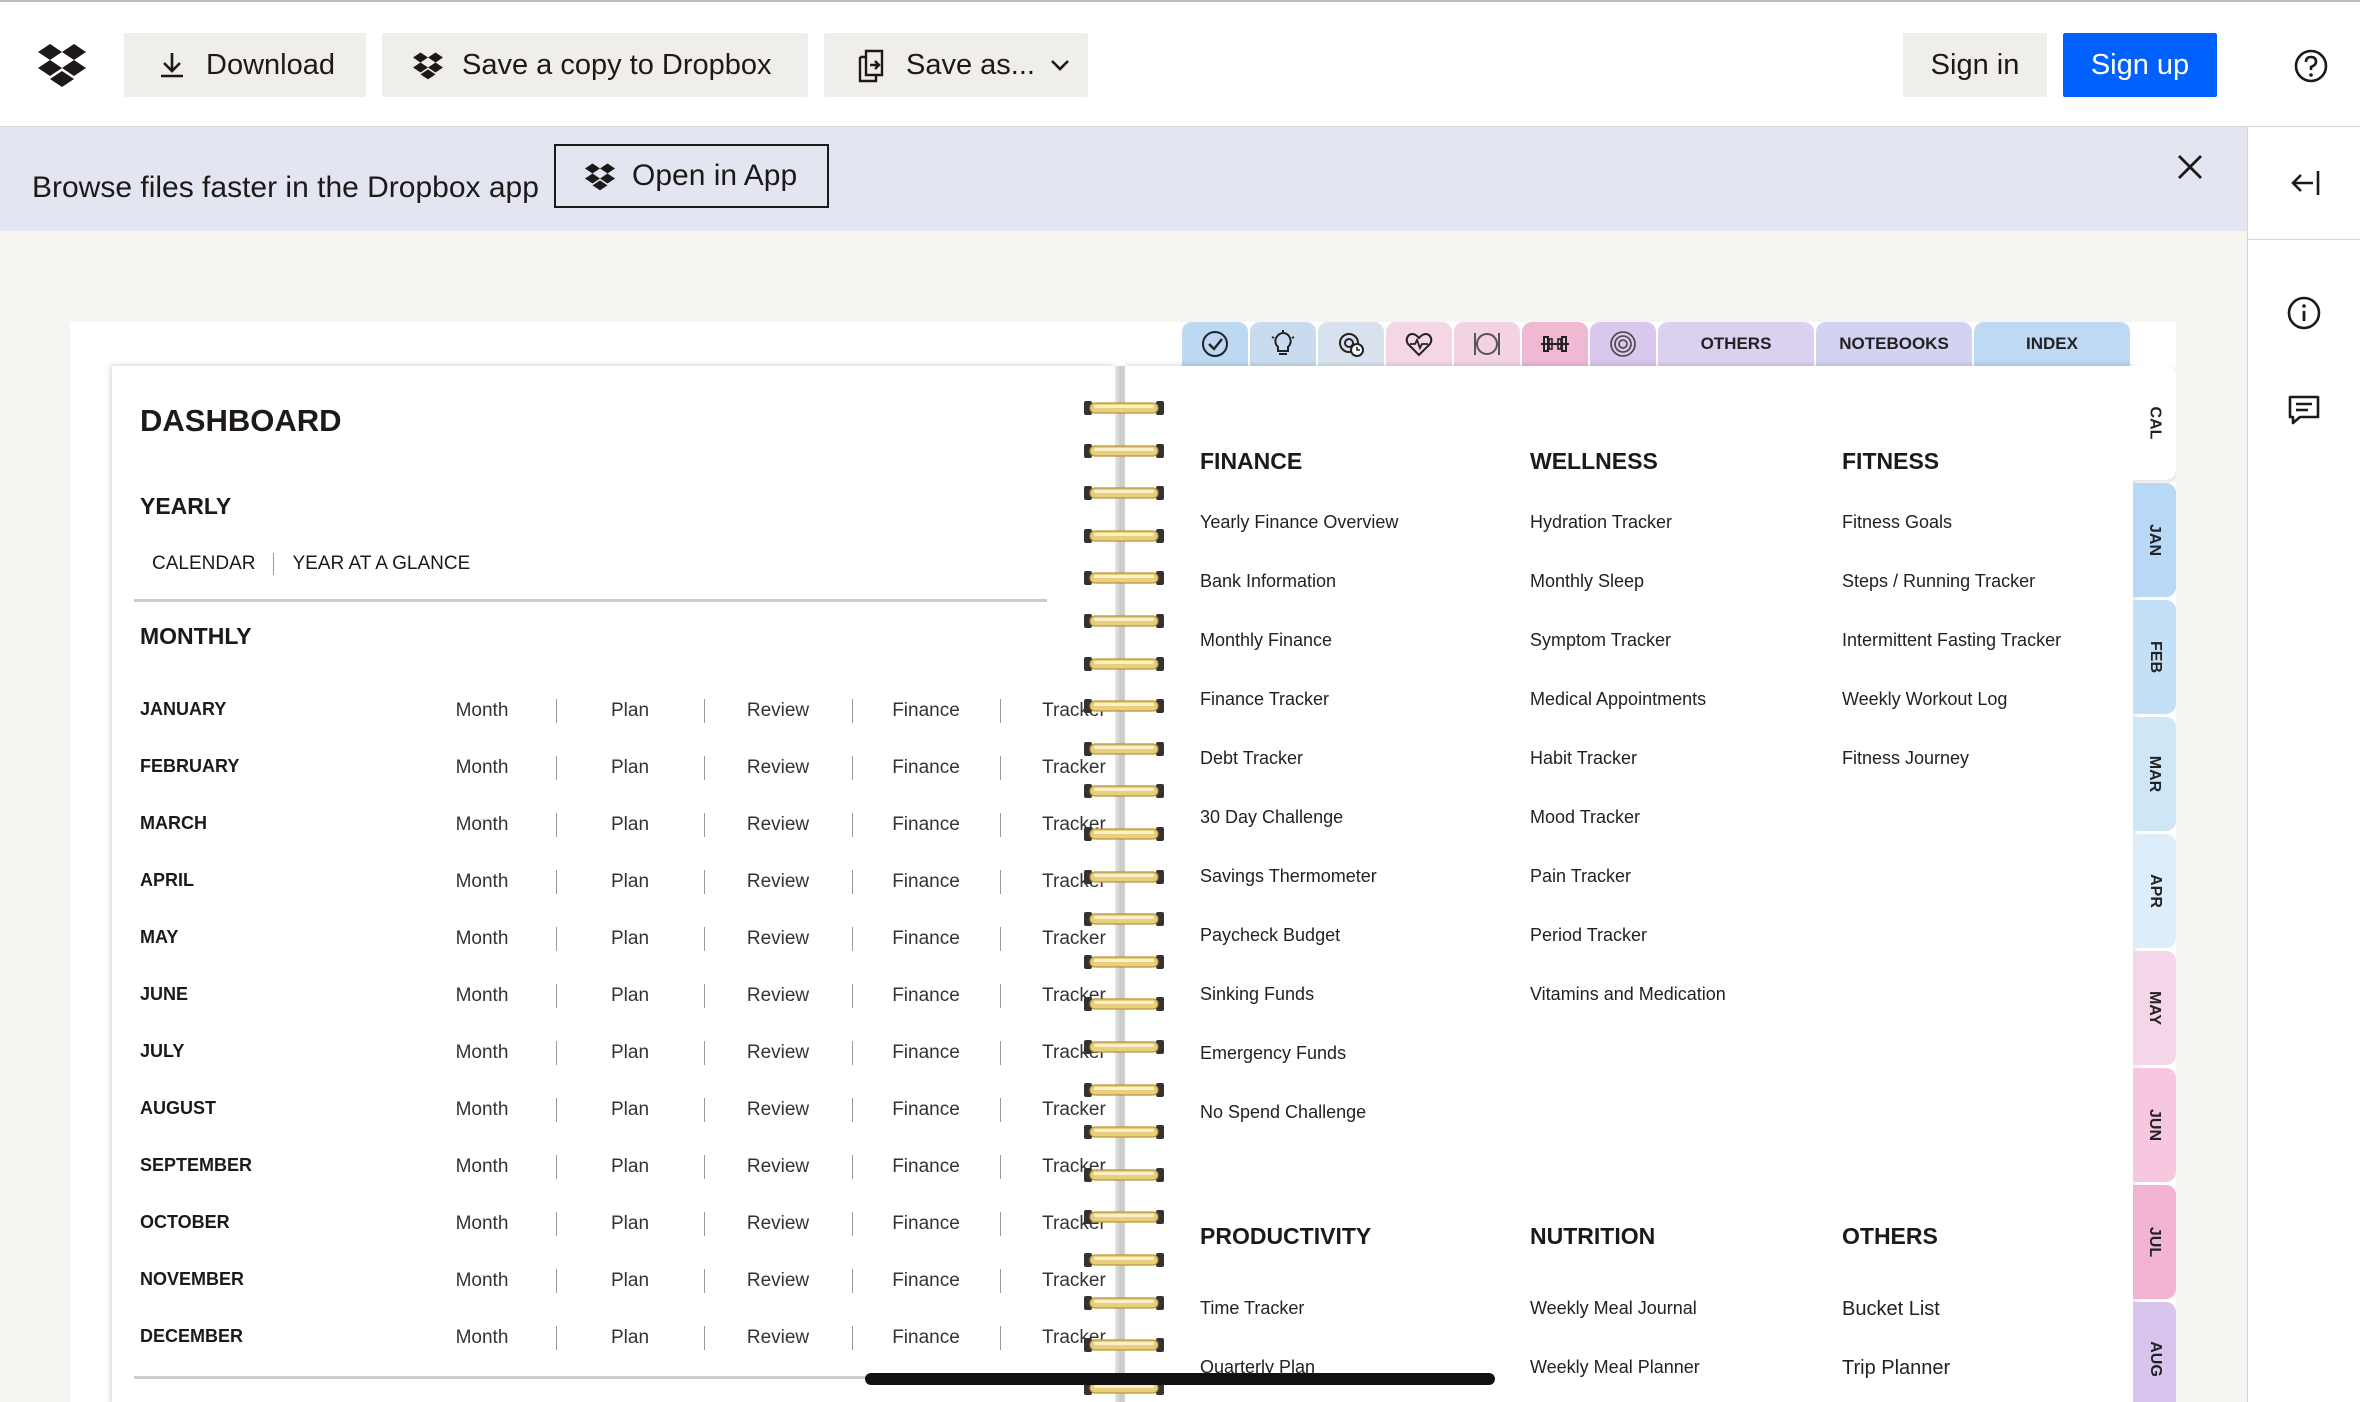 The height and width of the screenshot is (1402, 2360). What do you see at coordinates (2154, 540) in the screenshot?
I see `tab-jan: JAN` at bounding box center [2154, 540].